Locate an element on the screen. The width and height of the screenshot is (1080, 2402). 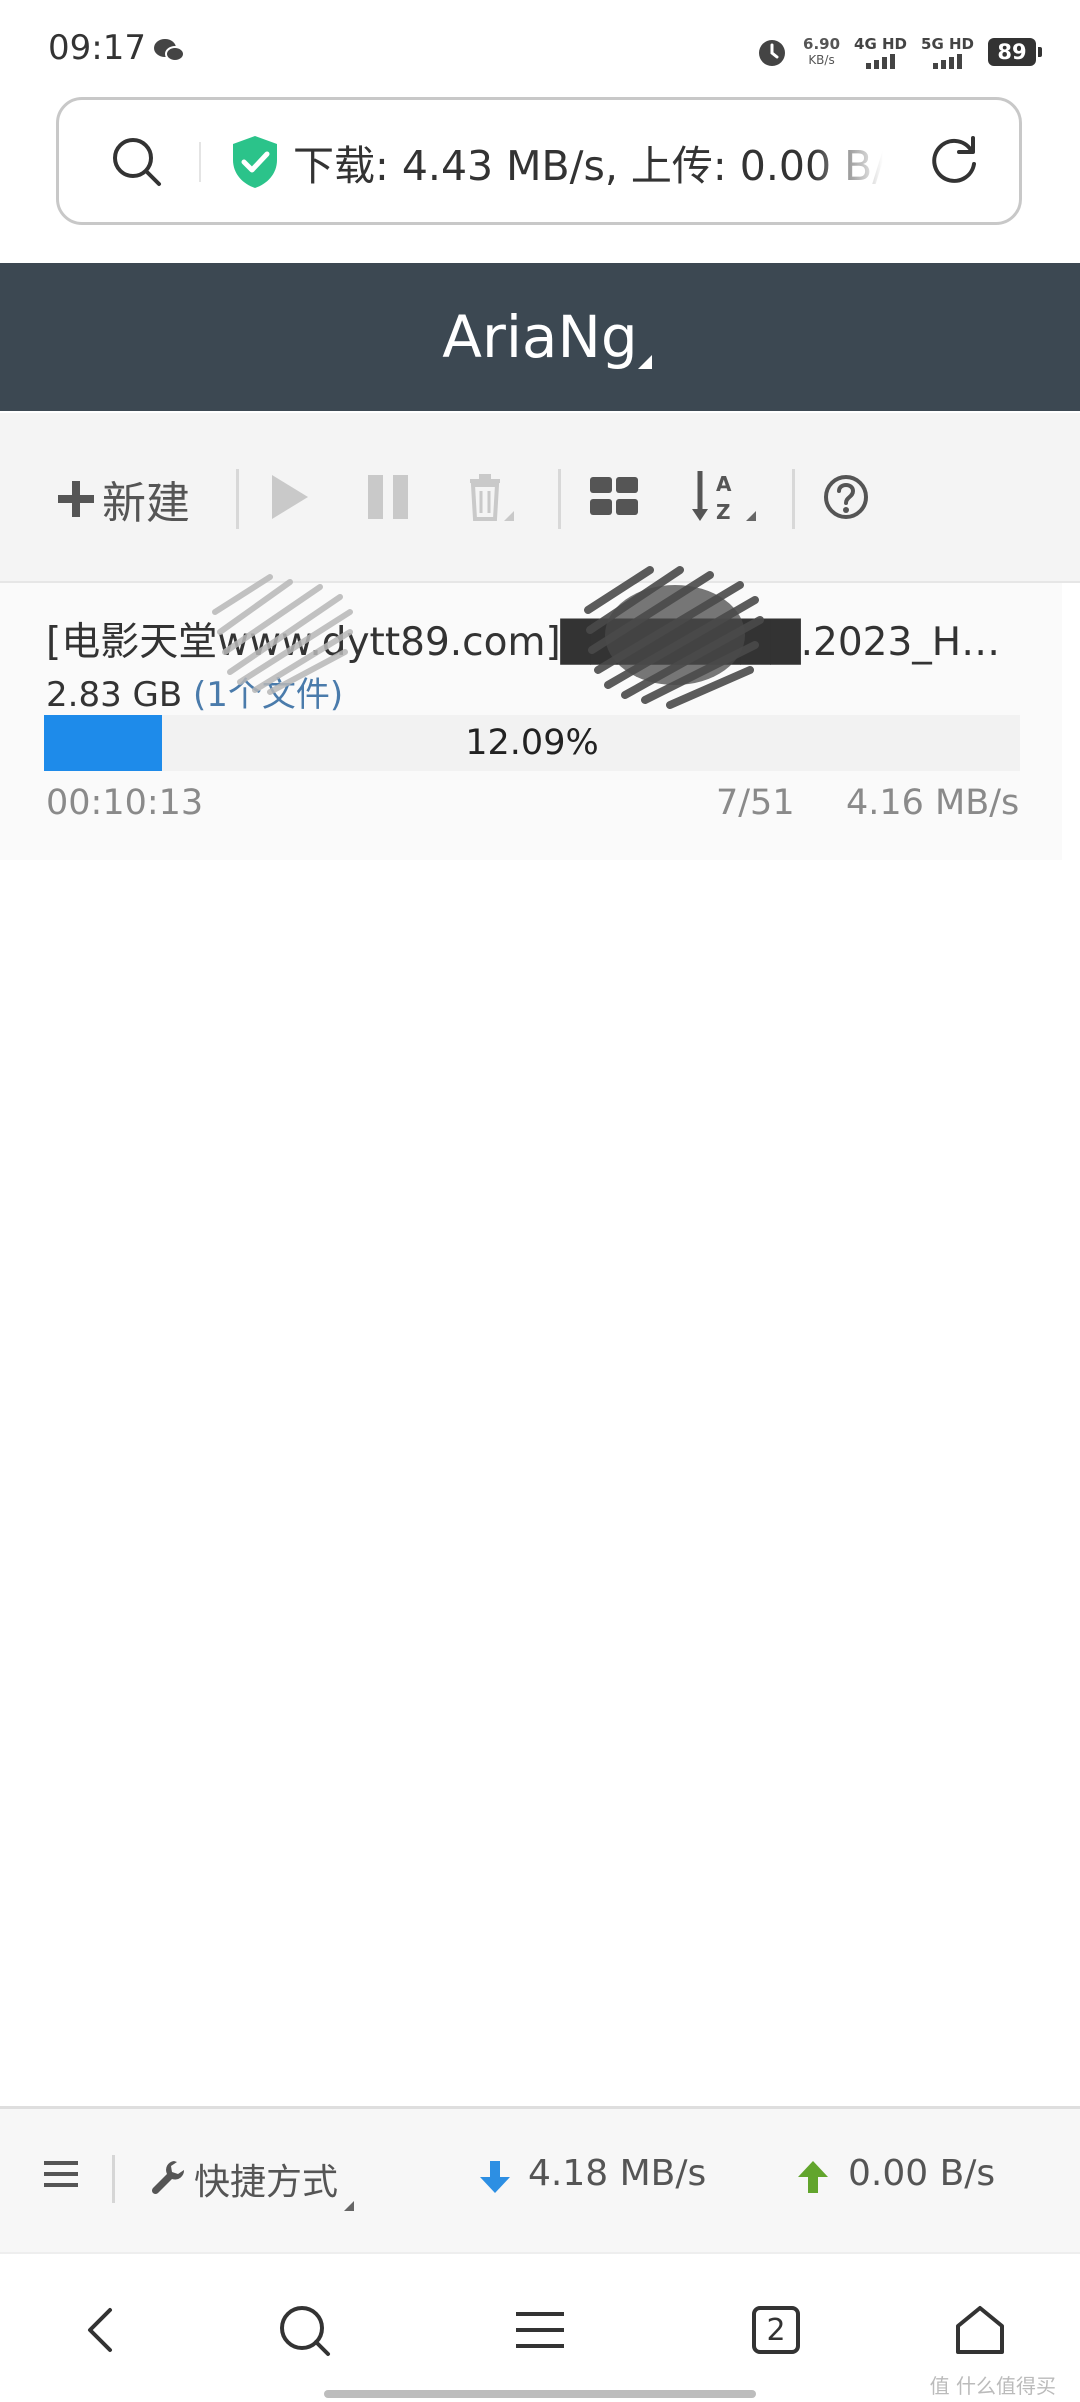
back-icon is located at coordinates (102, 2330).